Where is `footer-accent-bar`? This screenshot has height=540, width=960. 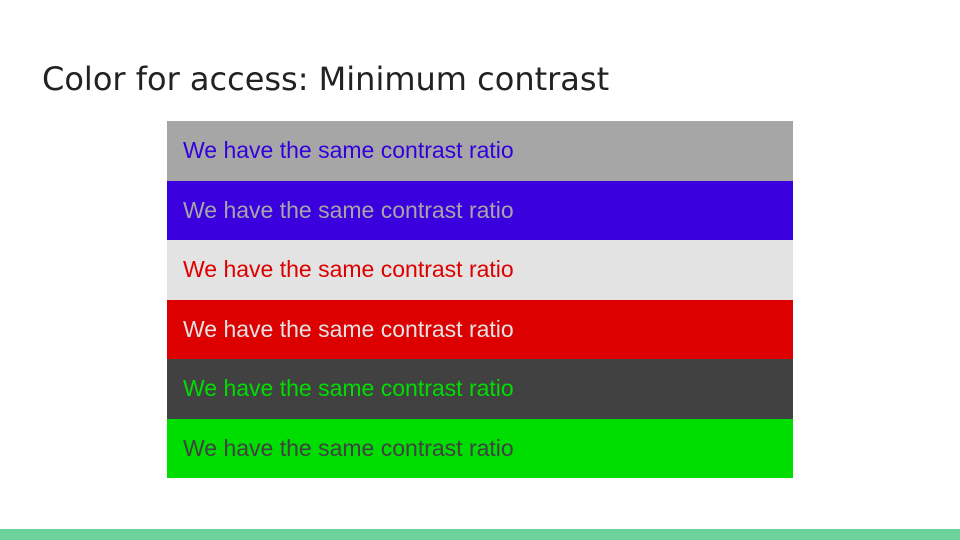 footer-accent-bar is located at coordinates (480, 534).